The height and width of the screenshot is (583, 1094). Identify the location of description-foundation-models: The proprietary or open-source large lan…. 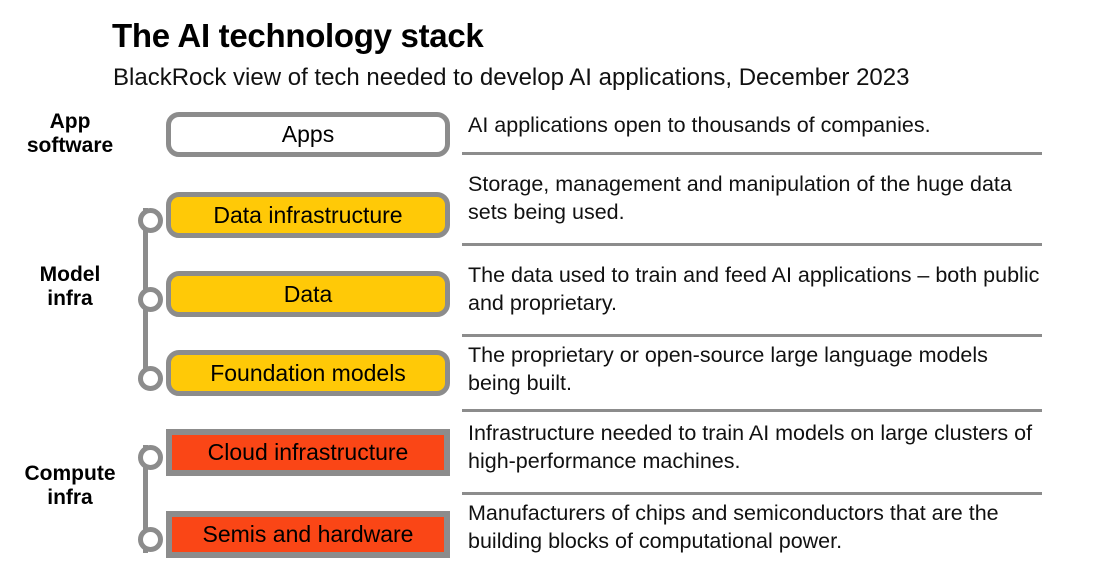
(728, 369).